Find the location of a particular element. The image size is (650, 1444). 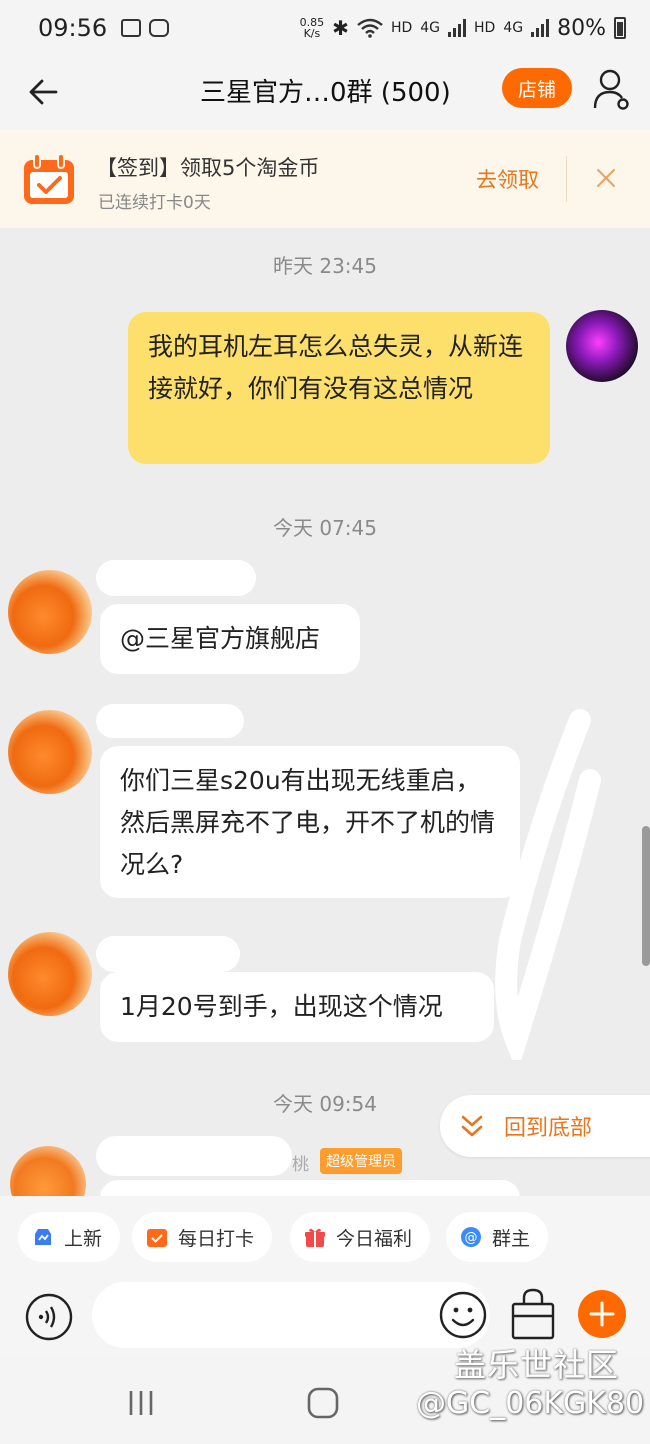

home-icon is located at coordinates (323, 1403).